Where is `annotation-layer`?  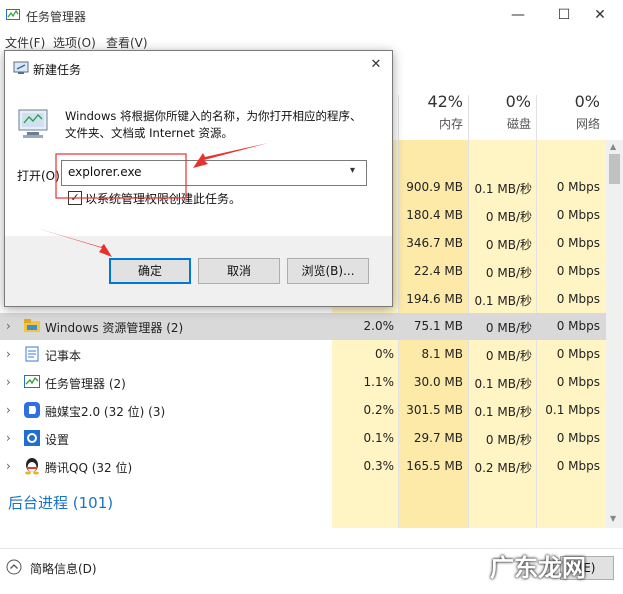
annotation-layer is located at coordinates (152, 200).